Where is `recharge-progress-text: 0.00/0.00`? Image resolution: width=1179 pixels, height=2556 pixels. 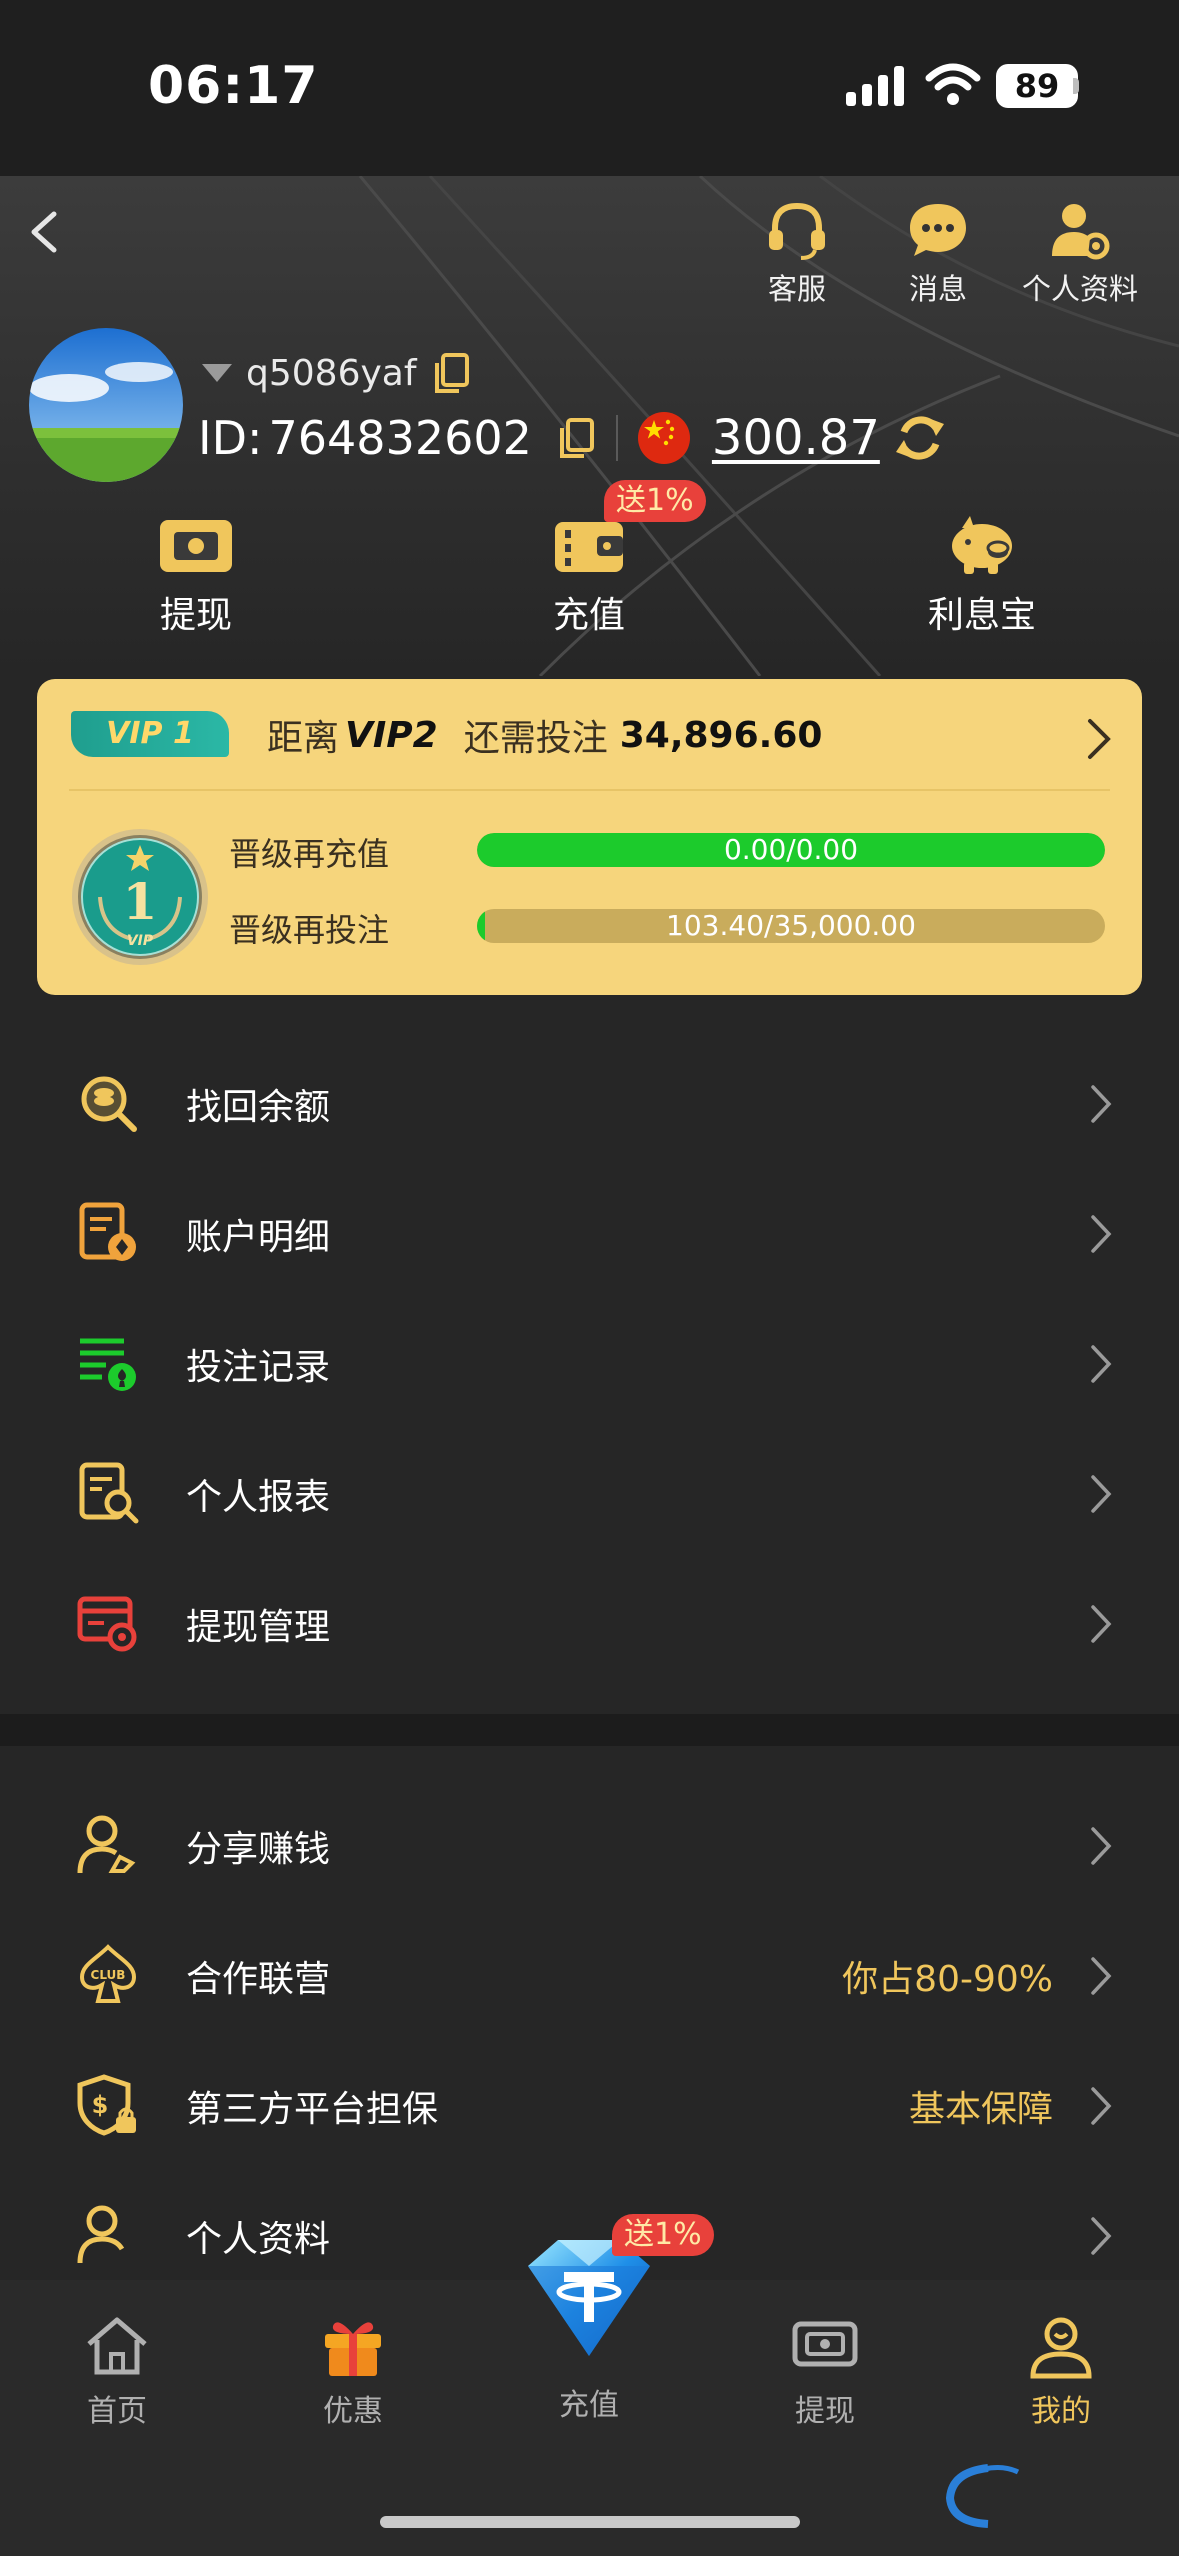 recharge-progress-text: 0.00/0.00 is located at coordinates (791, 849).